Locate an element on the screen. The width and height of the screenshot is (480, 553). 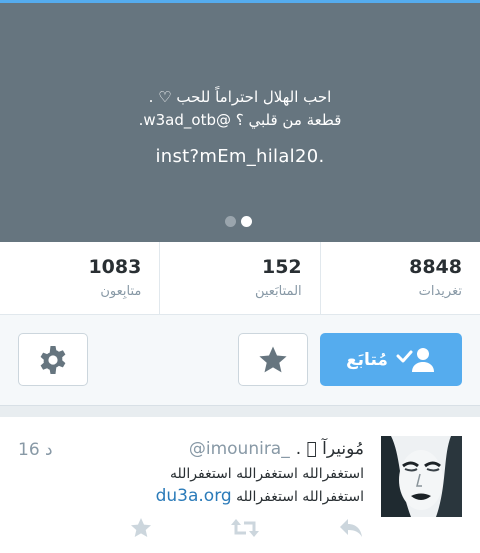
tweet-timestamp: 16 د is located at coordinates (35, 450).